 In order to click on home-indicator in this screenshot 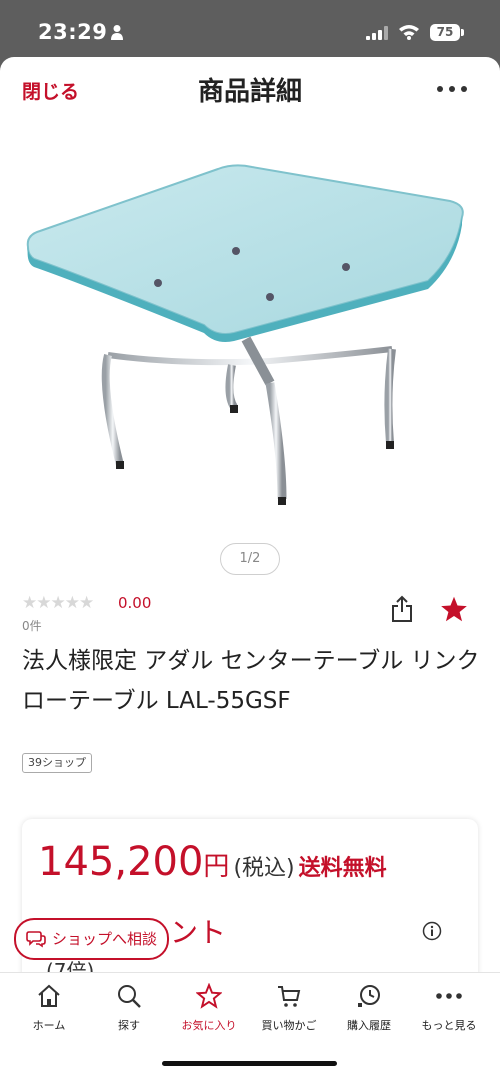, I will do `click(249, 1063)`.